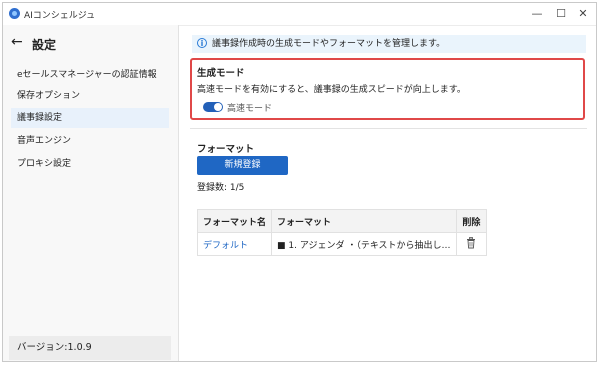  What do you see at coordinates (331, 90) in the screenshot?
I see `mode-description: 高速モードを有効にすると、議事録の生成スピードが向上します。` at bounding box center [331, 90].